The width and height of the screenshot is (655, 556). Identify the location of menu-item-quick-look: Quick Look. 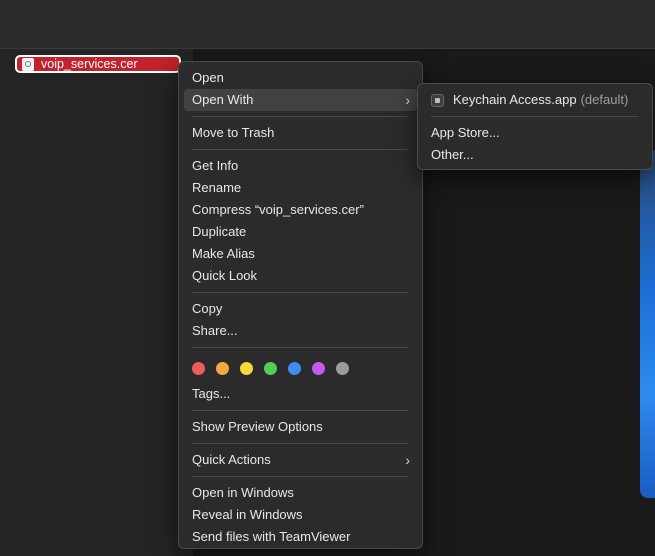
(300, 276).